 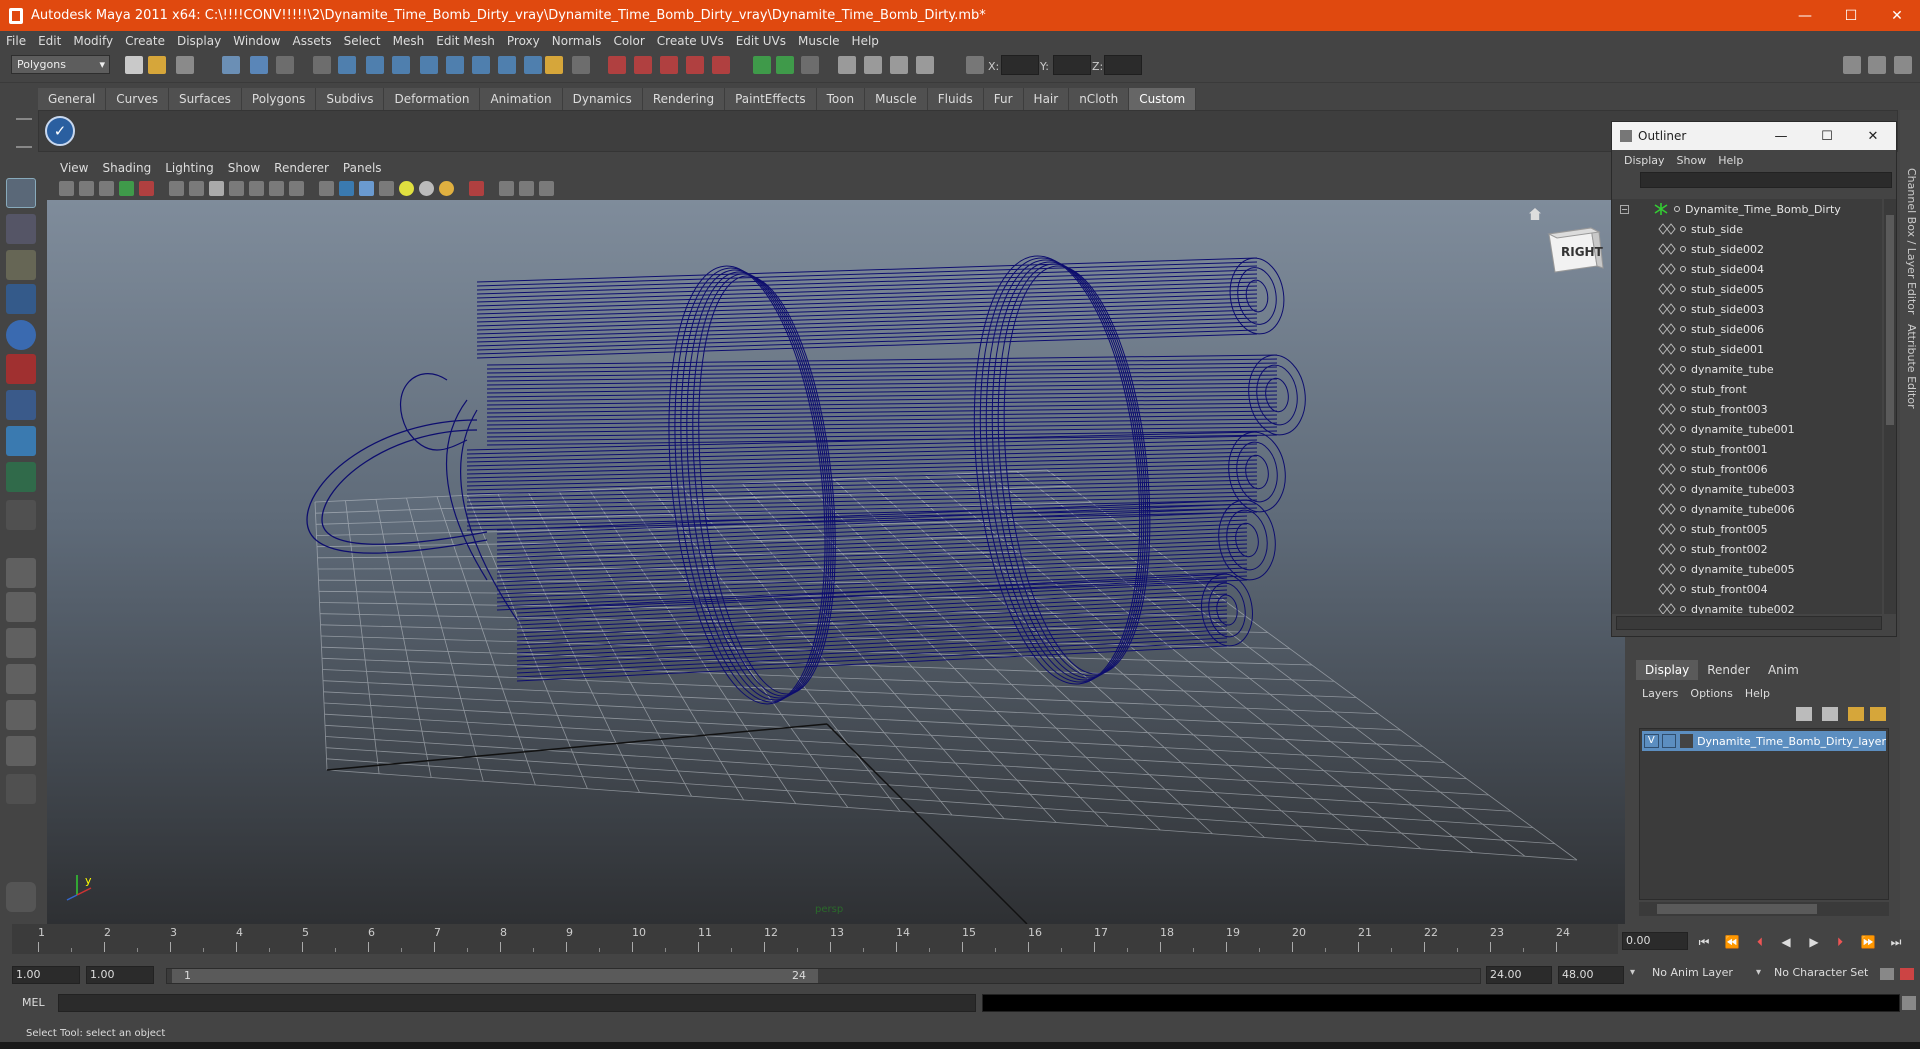 I want to click on menu-create-uvs: Create UVs, so click(x=690, y=41).